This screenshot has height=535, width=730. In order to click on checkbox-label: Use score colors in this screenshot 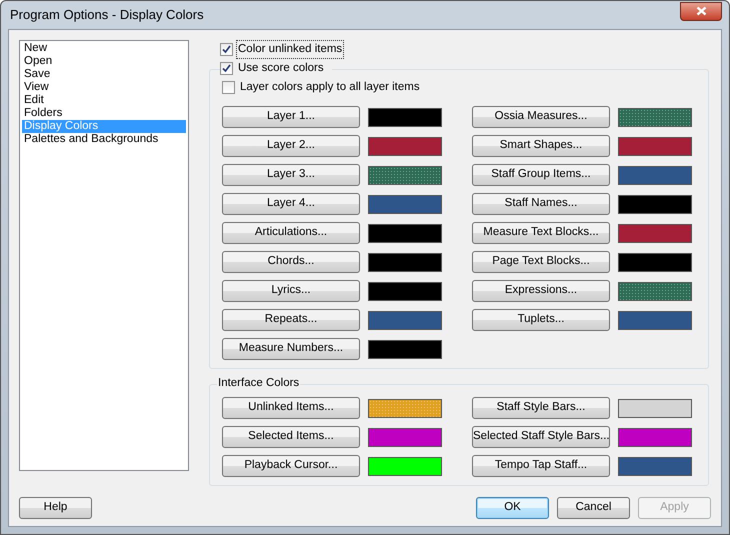, I will do `click(281, 68)`.